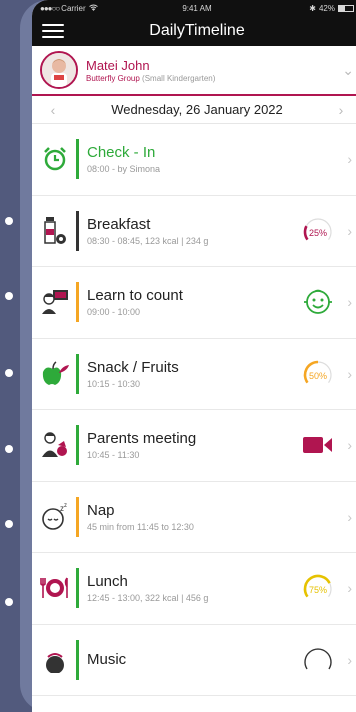  I want to click on timeline-text: Parents meeting 10:45 - 11:30, so click(192, 445).